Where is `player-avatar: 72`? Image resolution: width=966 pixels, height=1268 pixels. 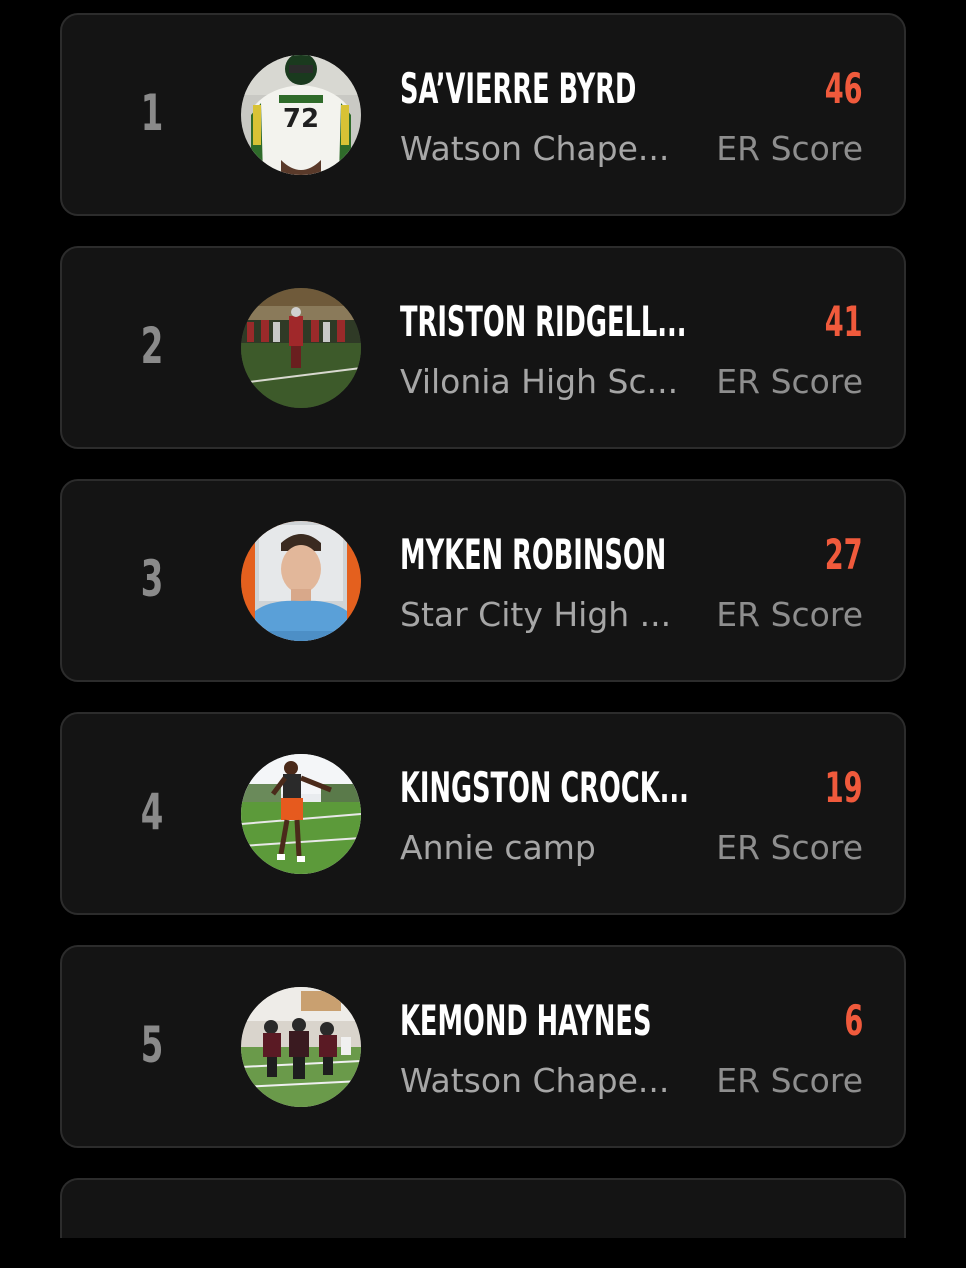 player-avatar: 72 is located at coordinates (301, 115).